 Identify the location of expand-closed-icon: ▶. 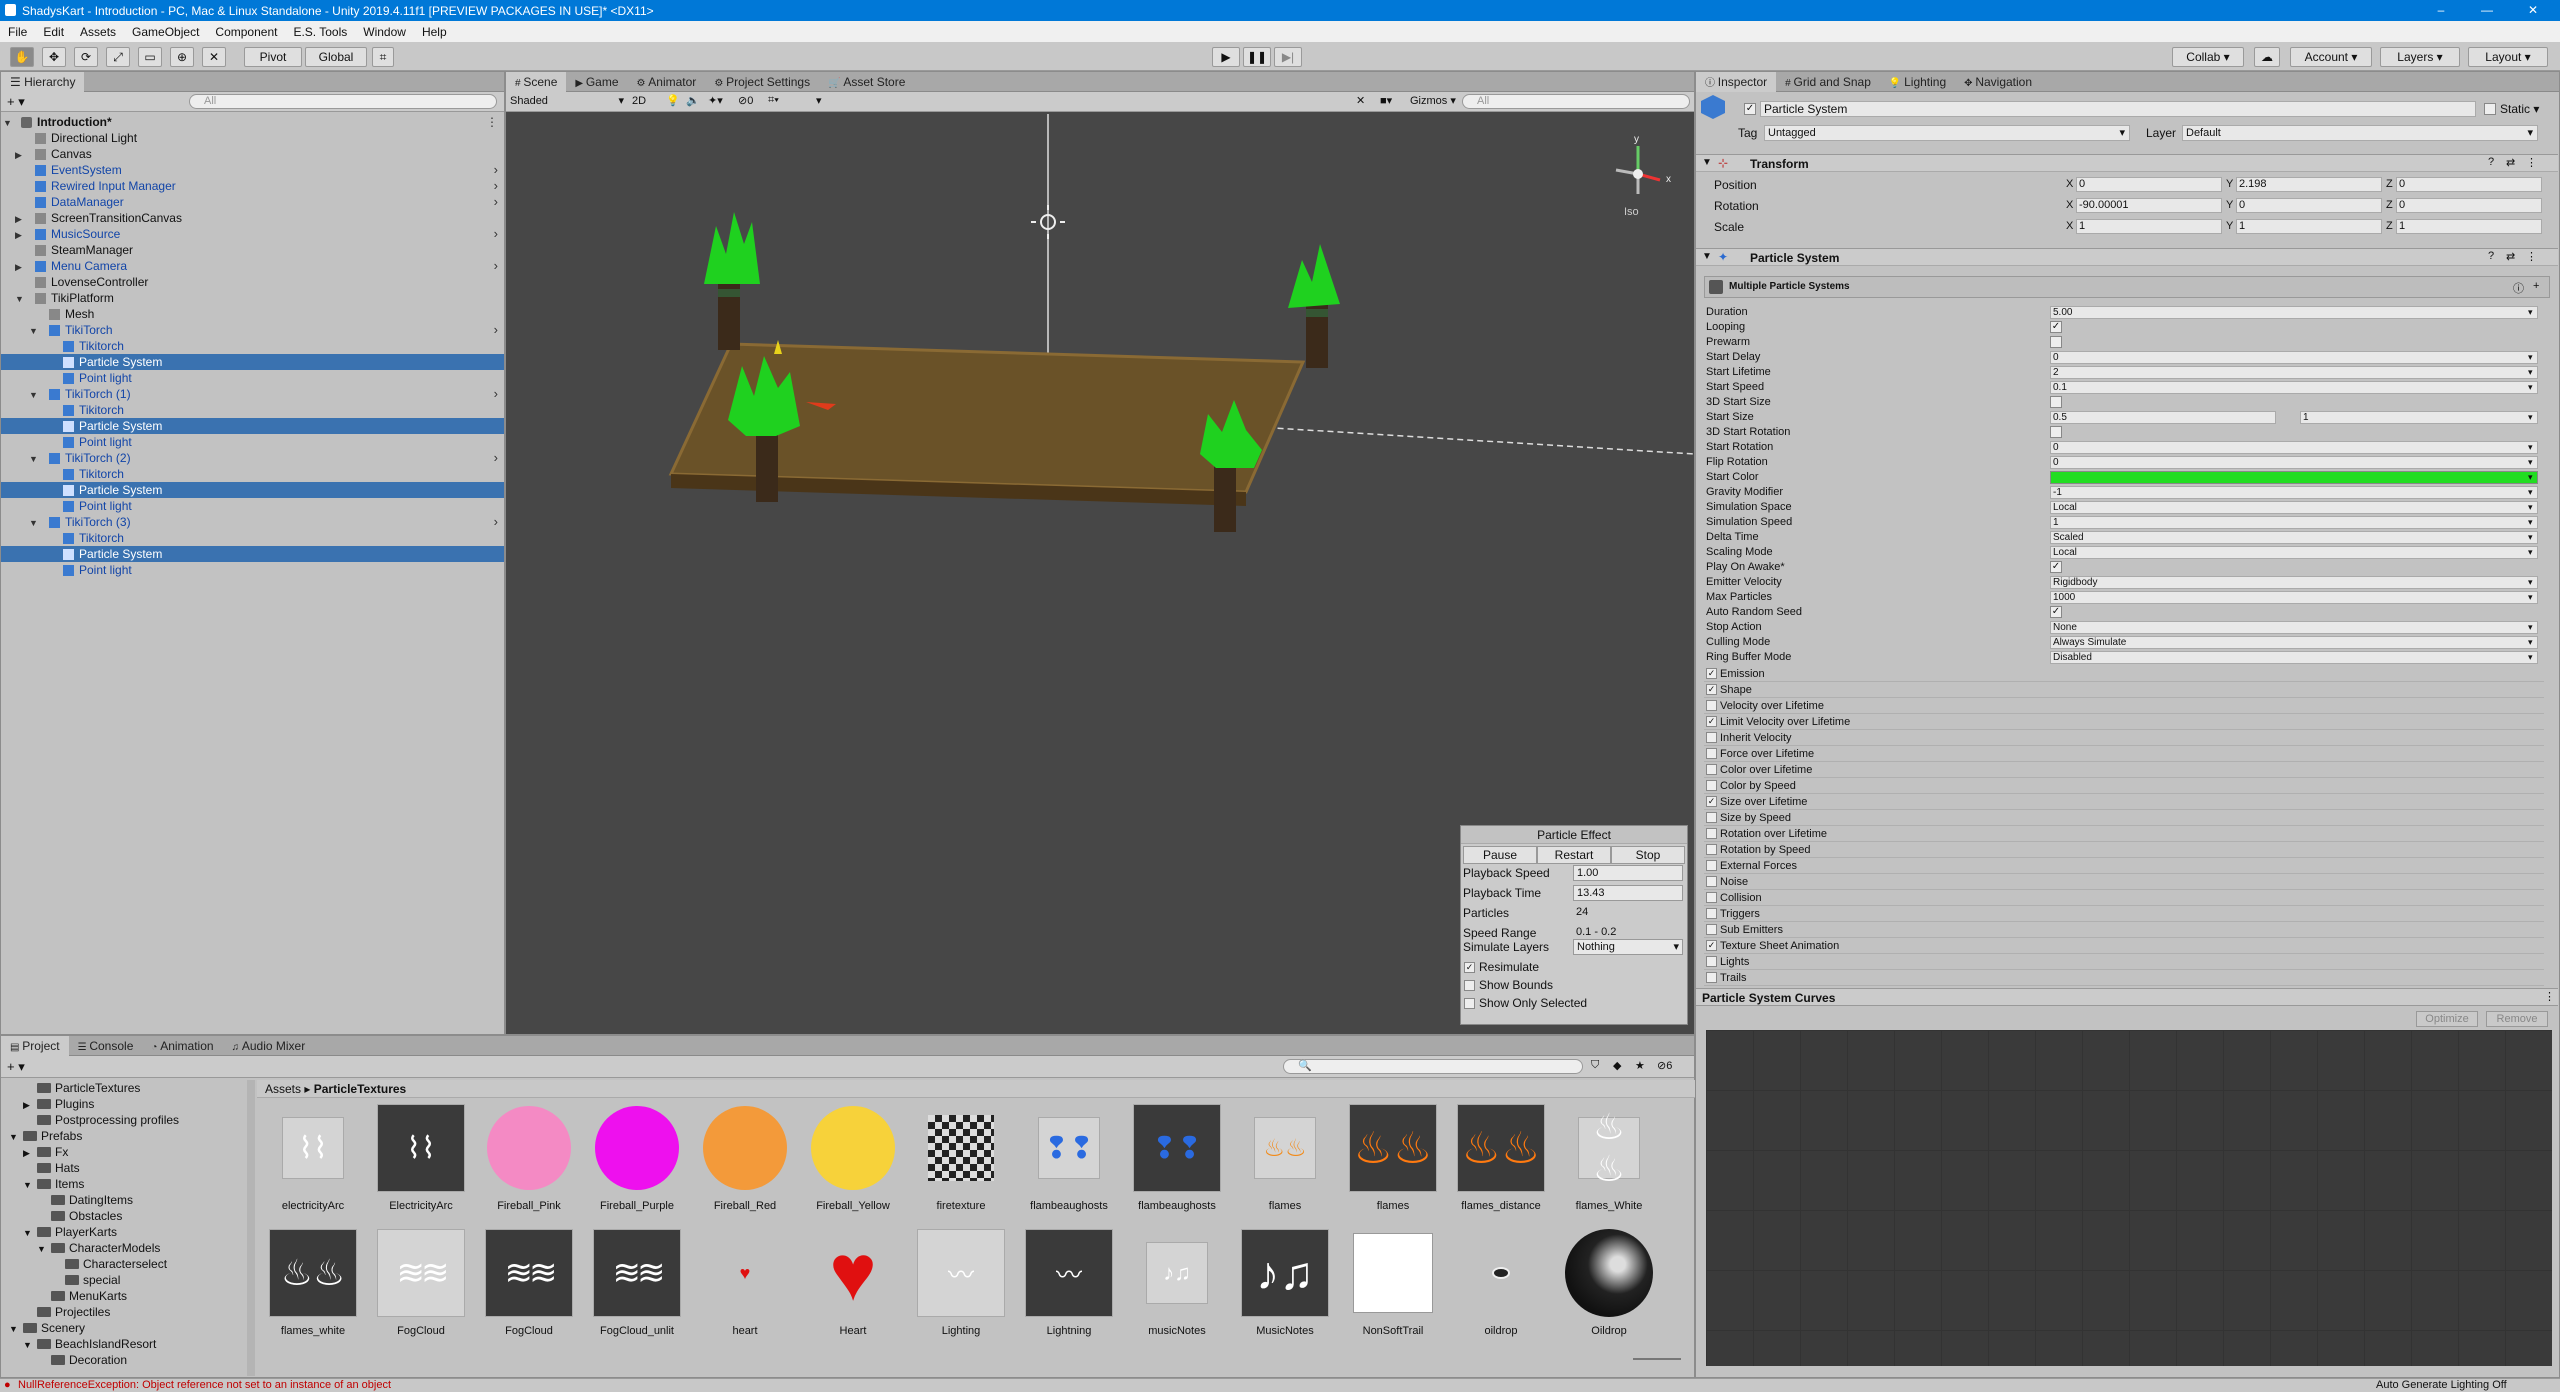
(18, 155).